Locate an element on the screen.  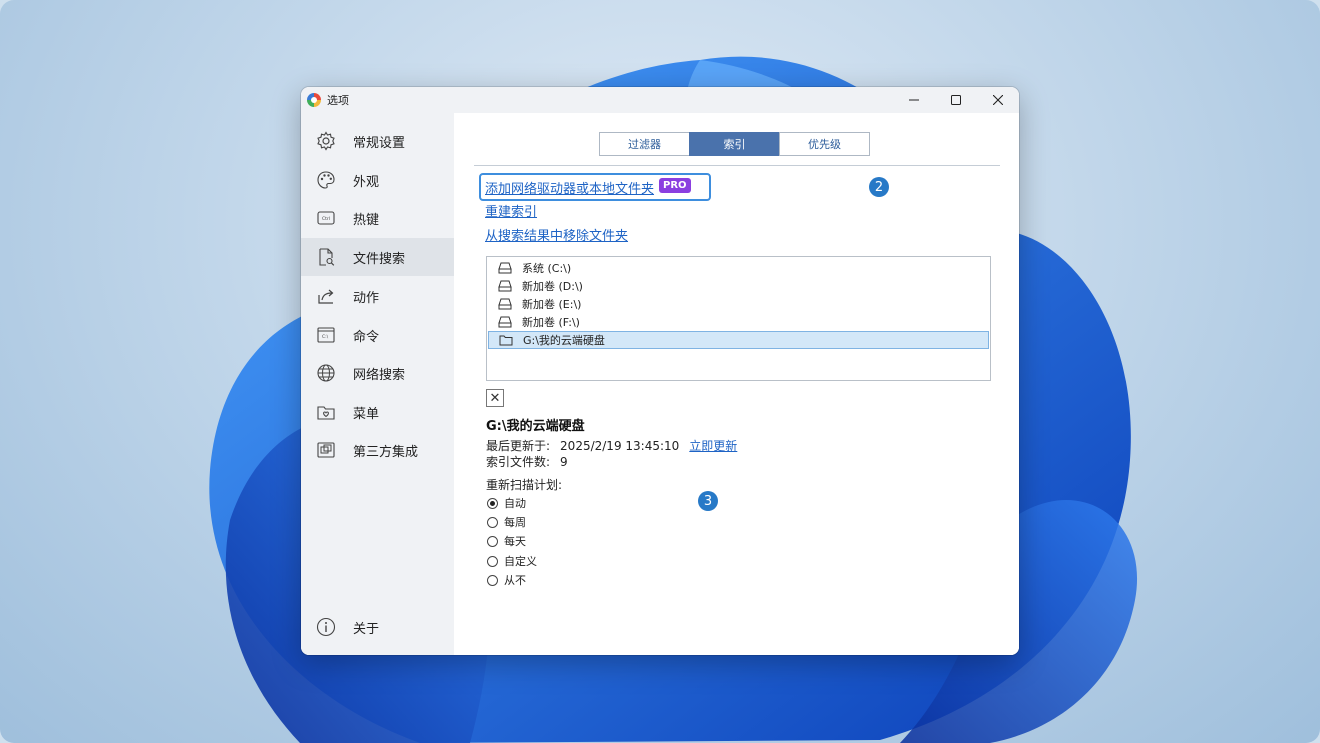
radio-label: 每周 is located at coordinates (515, 522).